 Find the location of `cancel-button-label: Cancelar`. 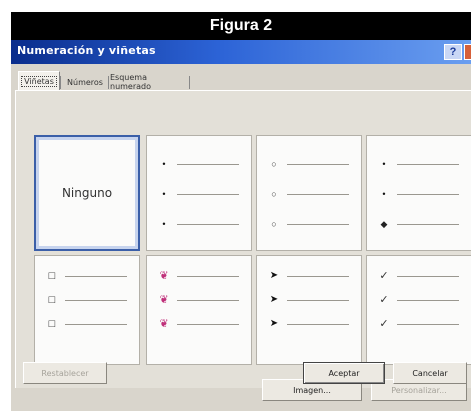

cancel-button-label: Cancelar is located at coordinates (430, 373).